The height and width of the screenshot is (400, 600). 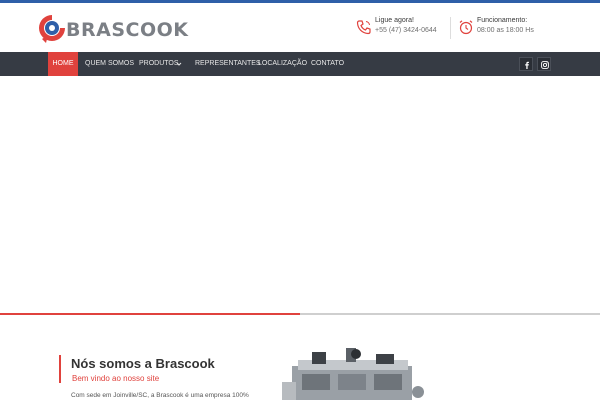 I want to click on nav-item-quem-somos: QUEM SOMOS, so click(x=109, y=64).